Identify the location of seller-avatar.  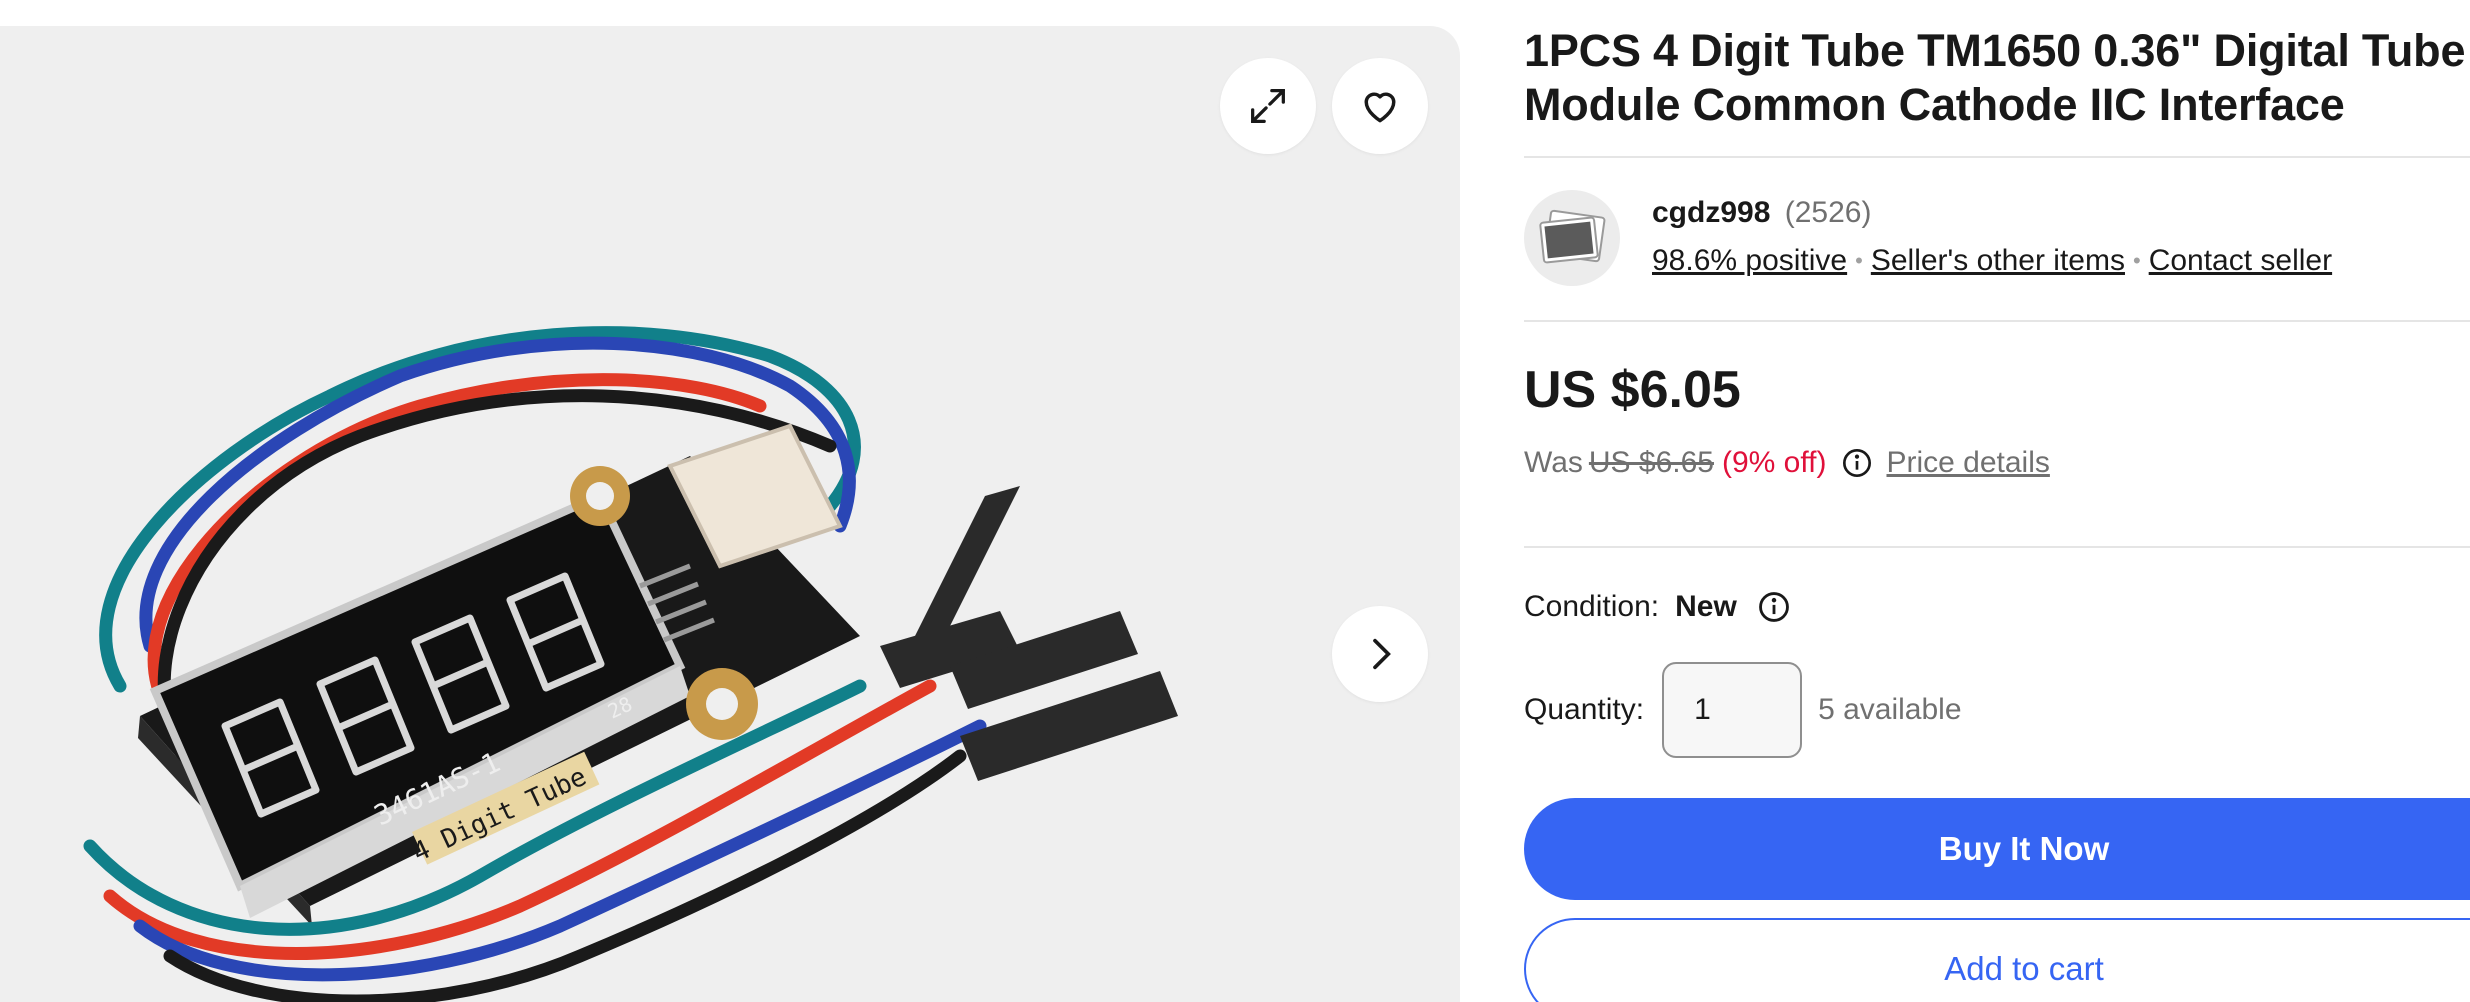
(1572, 238).